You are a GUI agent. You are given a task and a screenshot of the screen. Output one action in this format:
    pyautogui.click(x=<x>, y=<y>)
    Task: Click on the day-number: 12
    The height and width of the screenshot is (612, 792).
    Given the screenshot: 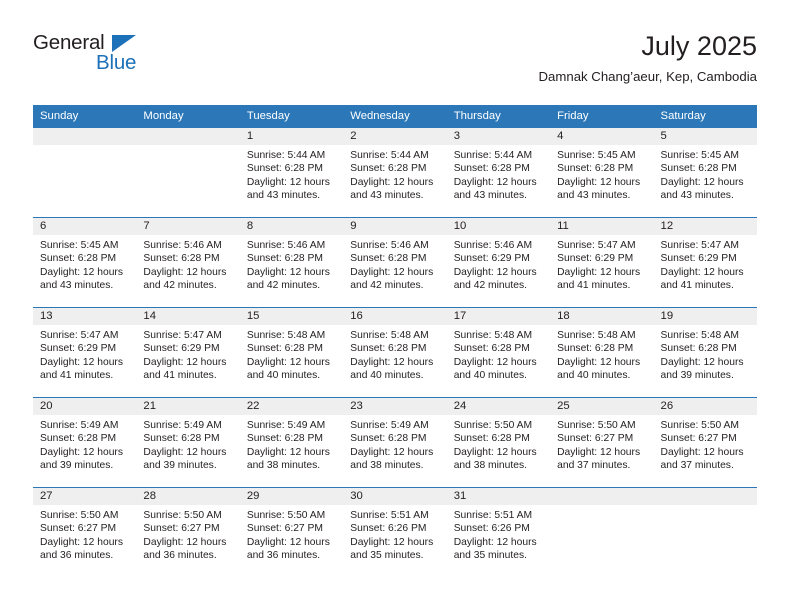 What is the action you would take?
    pyautogui.click(x=705, y=226)
    